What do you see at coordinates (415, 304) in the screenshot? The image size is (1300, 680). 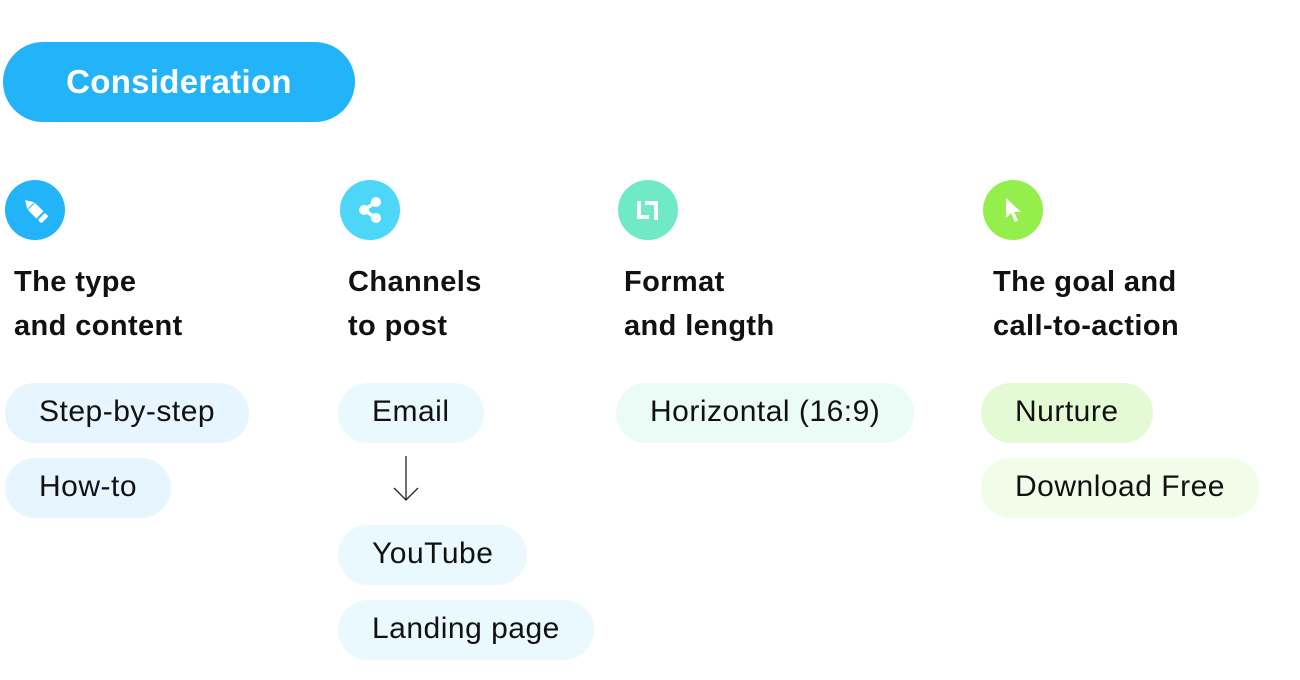 I see `column-heading: Channels to post` at bounding box center [415, 304].